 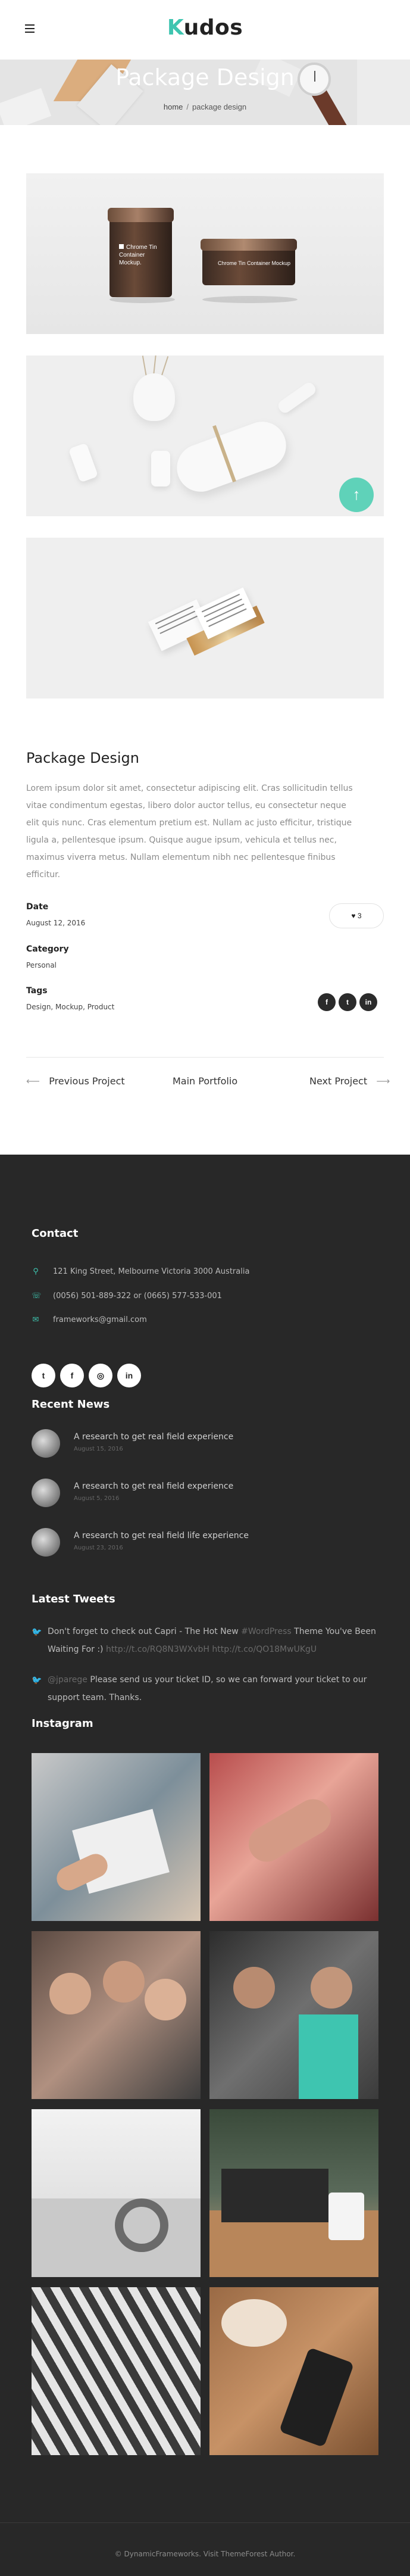 I want to click on breadcrumb: home / package design, so click(x=205, y=107).